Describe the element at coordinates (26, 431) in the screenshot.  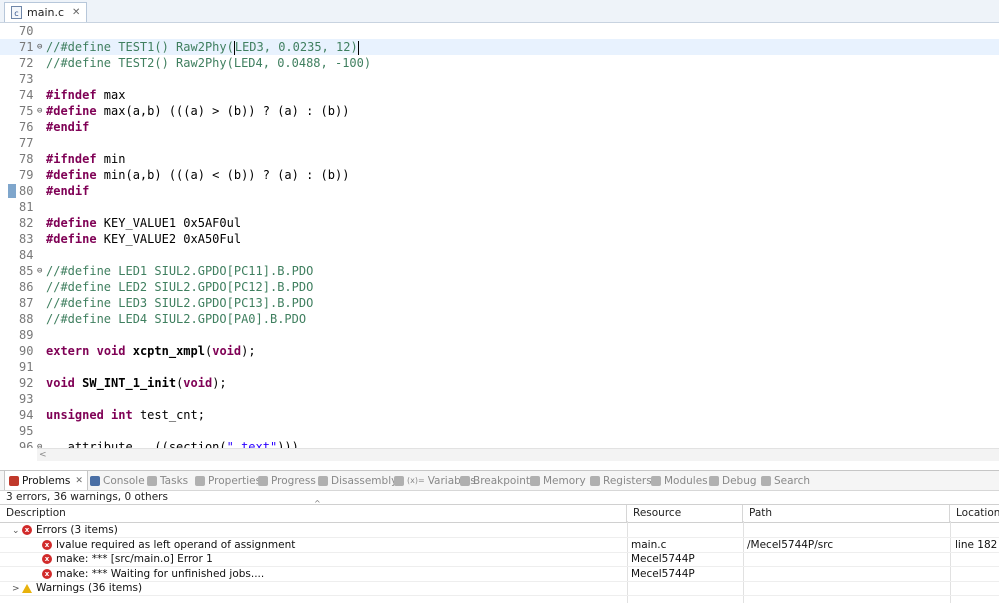
I see `line-number: 95` at that location.